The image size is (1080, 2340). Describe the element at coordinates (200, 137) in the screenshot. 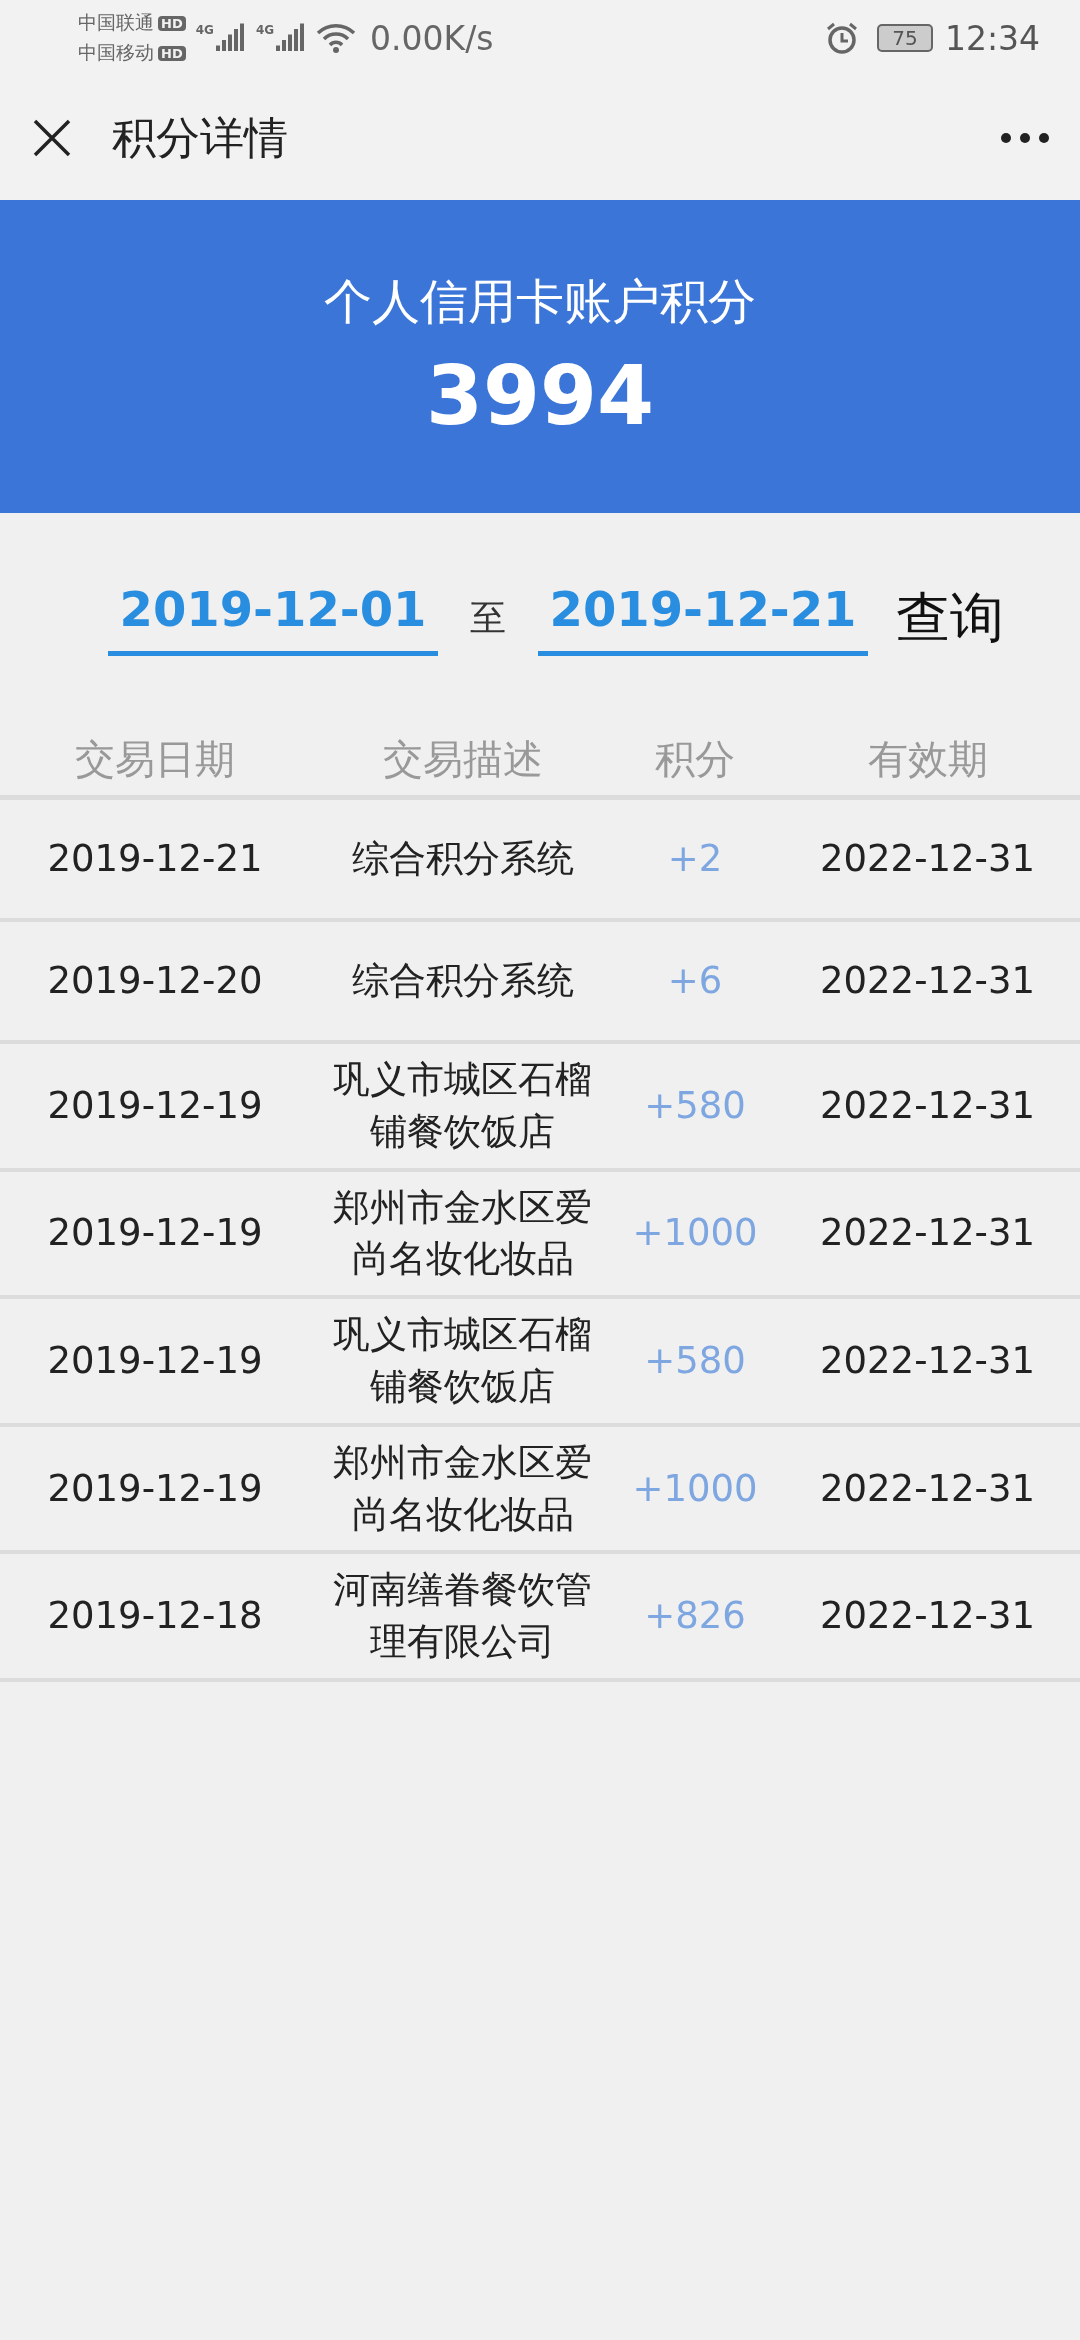

I see `page-title: 积分详情` at that location.